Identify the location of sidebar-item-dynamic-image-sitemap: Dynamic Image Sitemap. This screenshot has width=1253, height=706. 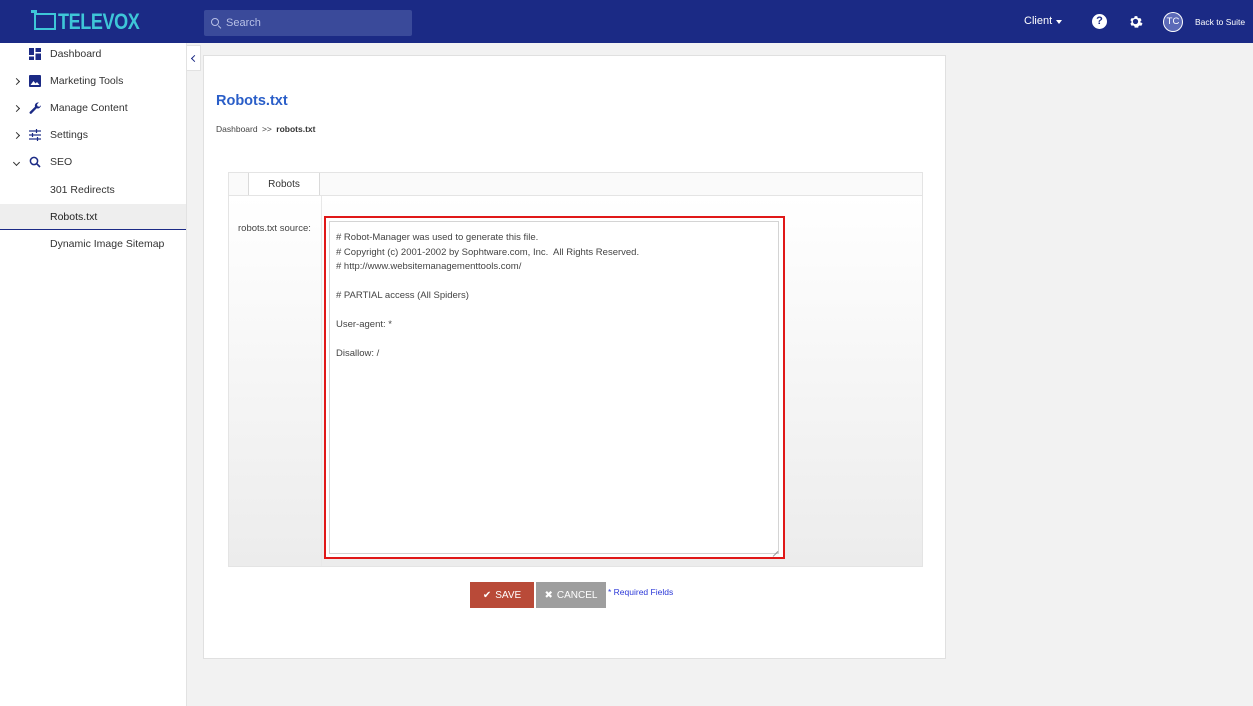
(93, 244).